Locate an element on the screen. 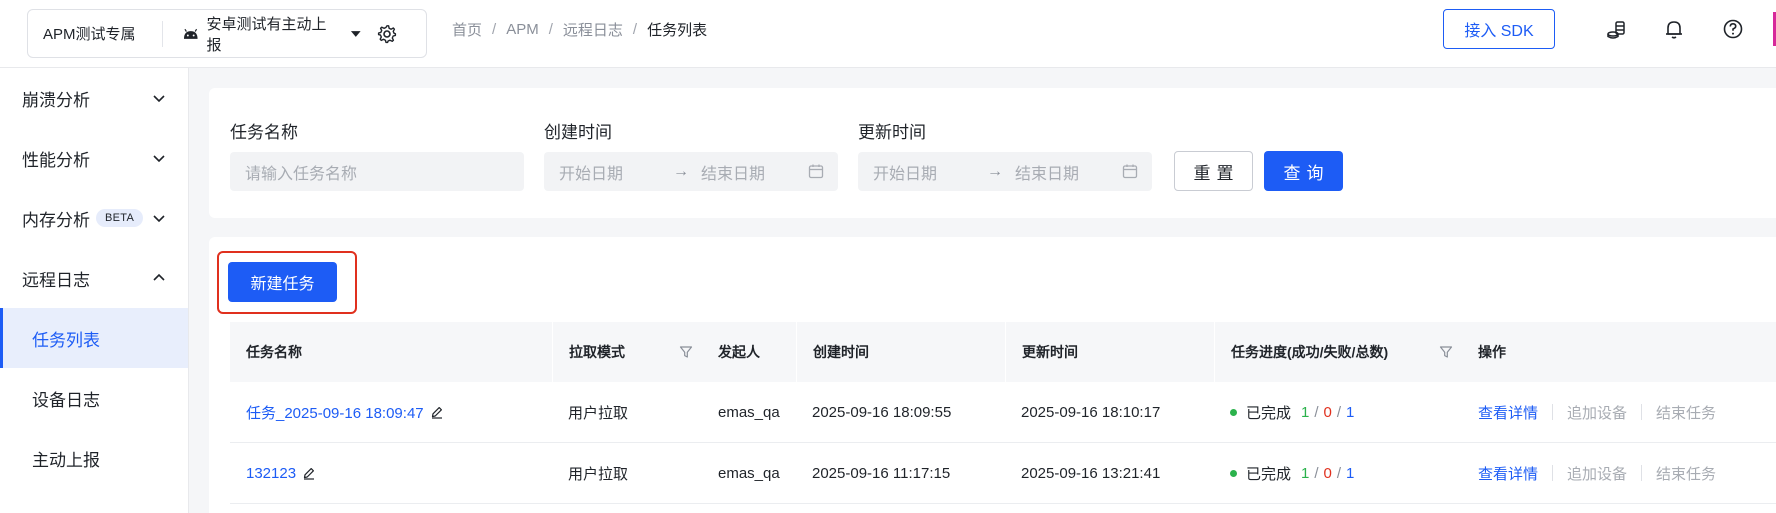 The image size is (1776, 513). created-start-date: 开始日期 is located at coordinates (591, 172).